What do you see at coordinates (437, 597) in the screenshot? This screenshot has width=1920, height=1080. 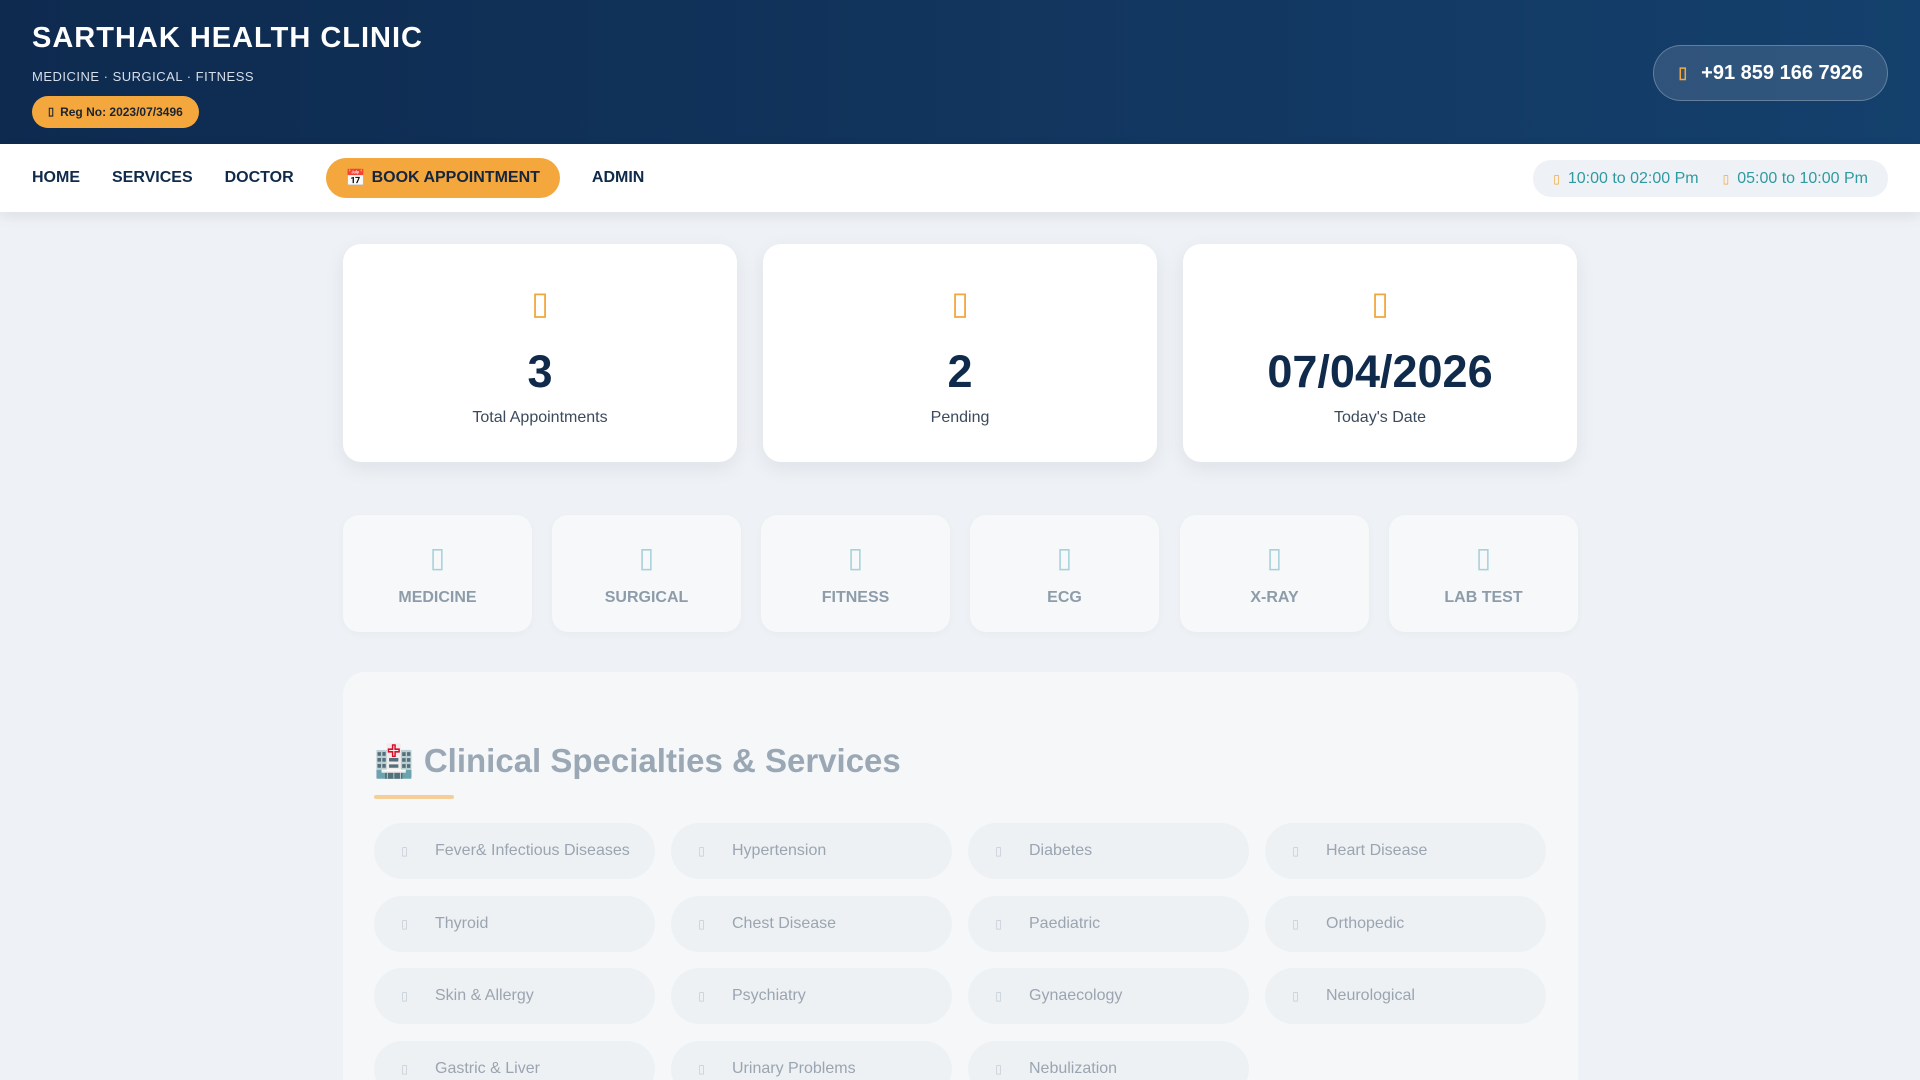 I see `service-label: MEDICINE` at bounding box center [437, 597].